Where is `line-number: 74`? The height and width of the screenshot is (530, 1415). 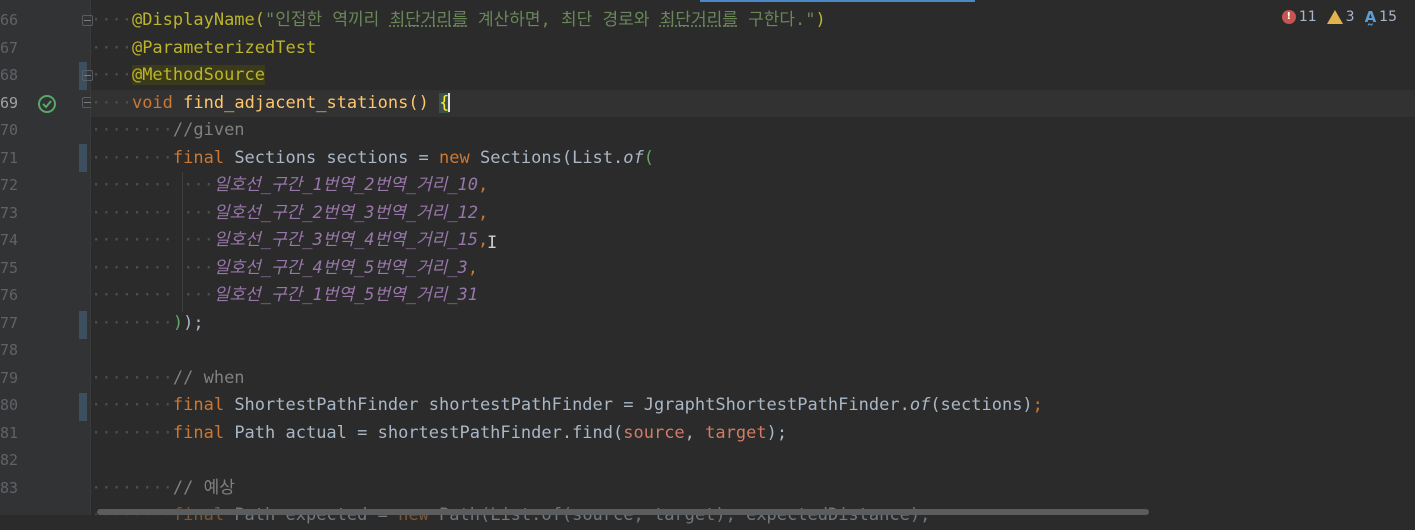
line-number: 74 is located at coordinates (9, 240).